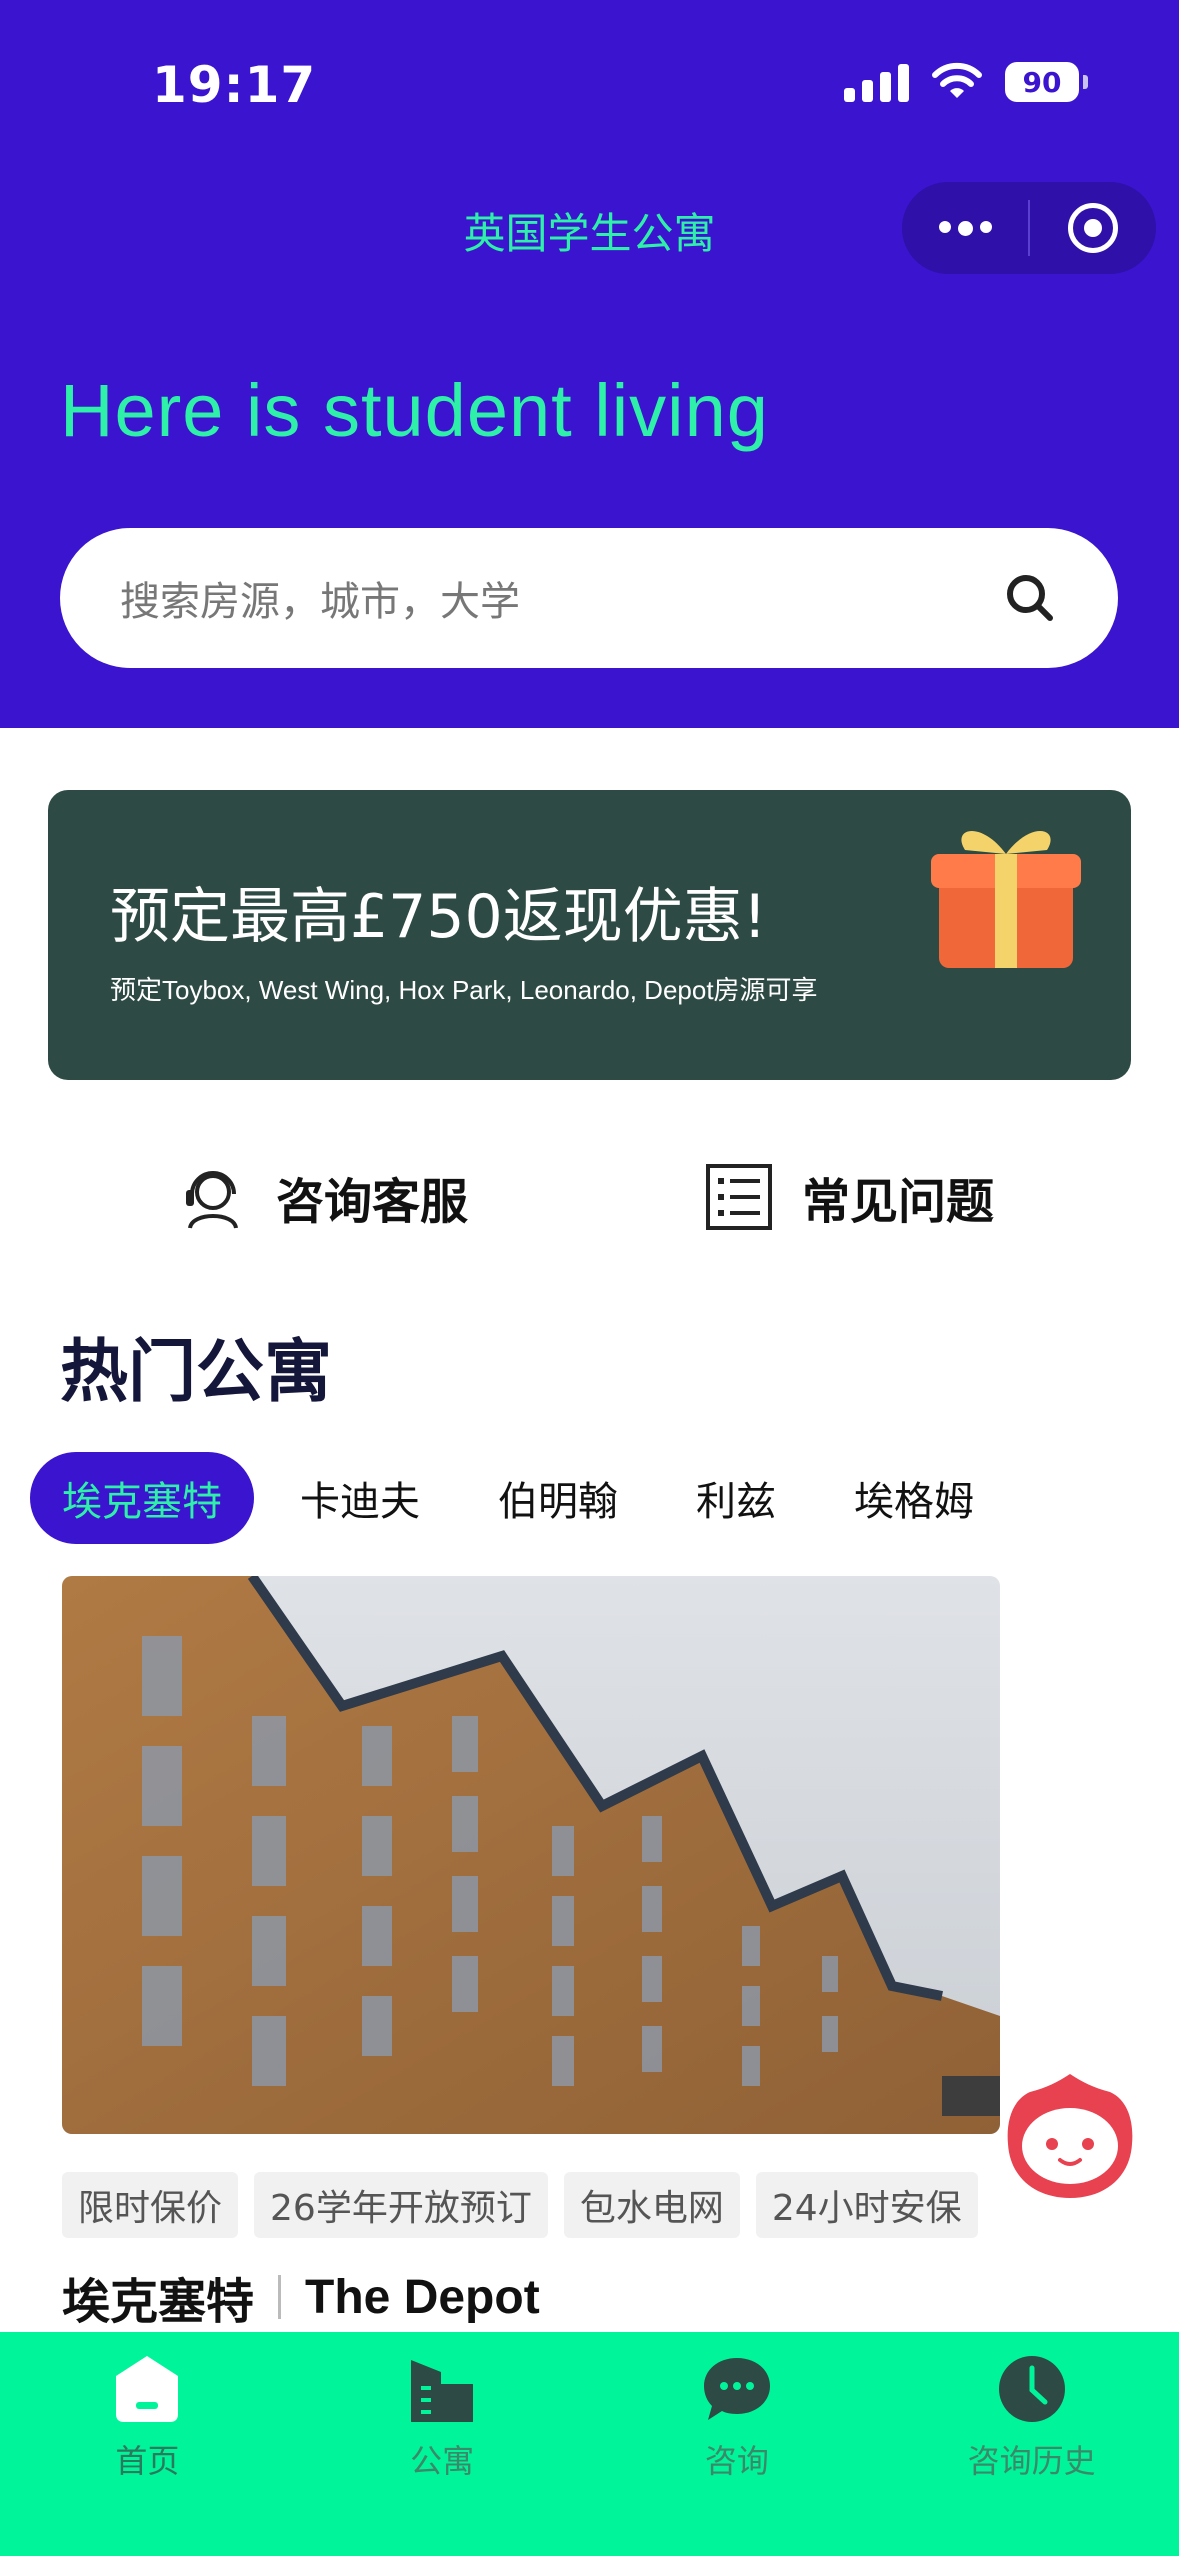 This screenshot has width=1179, height=2556. I want to click on section-title: 热门公寓, so click(196, 1372).